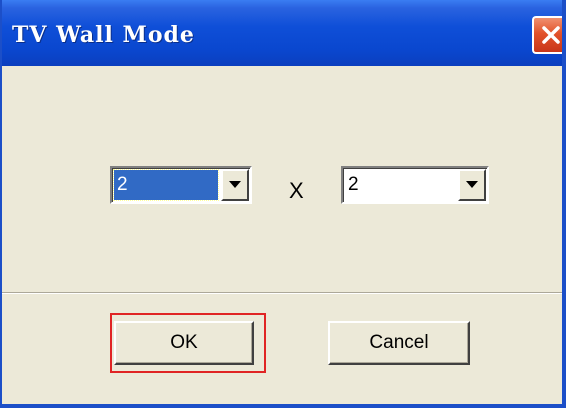 The height and width of the screenshot is (408, 566). What do you see at coordinates (184, 343) in the screenshot?
I see `ok-button: OK` at bounding box center [184, 343].